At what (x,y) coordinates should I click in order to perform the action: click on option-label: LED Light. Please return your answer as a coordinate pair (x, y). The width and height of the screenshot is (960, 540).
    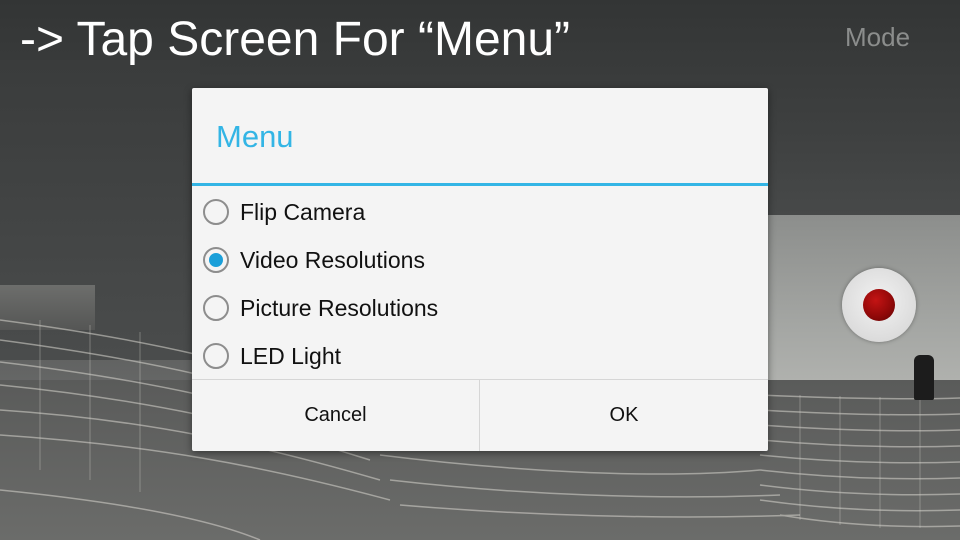
    Looking at the image, I should click on (291, 356).